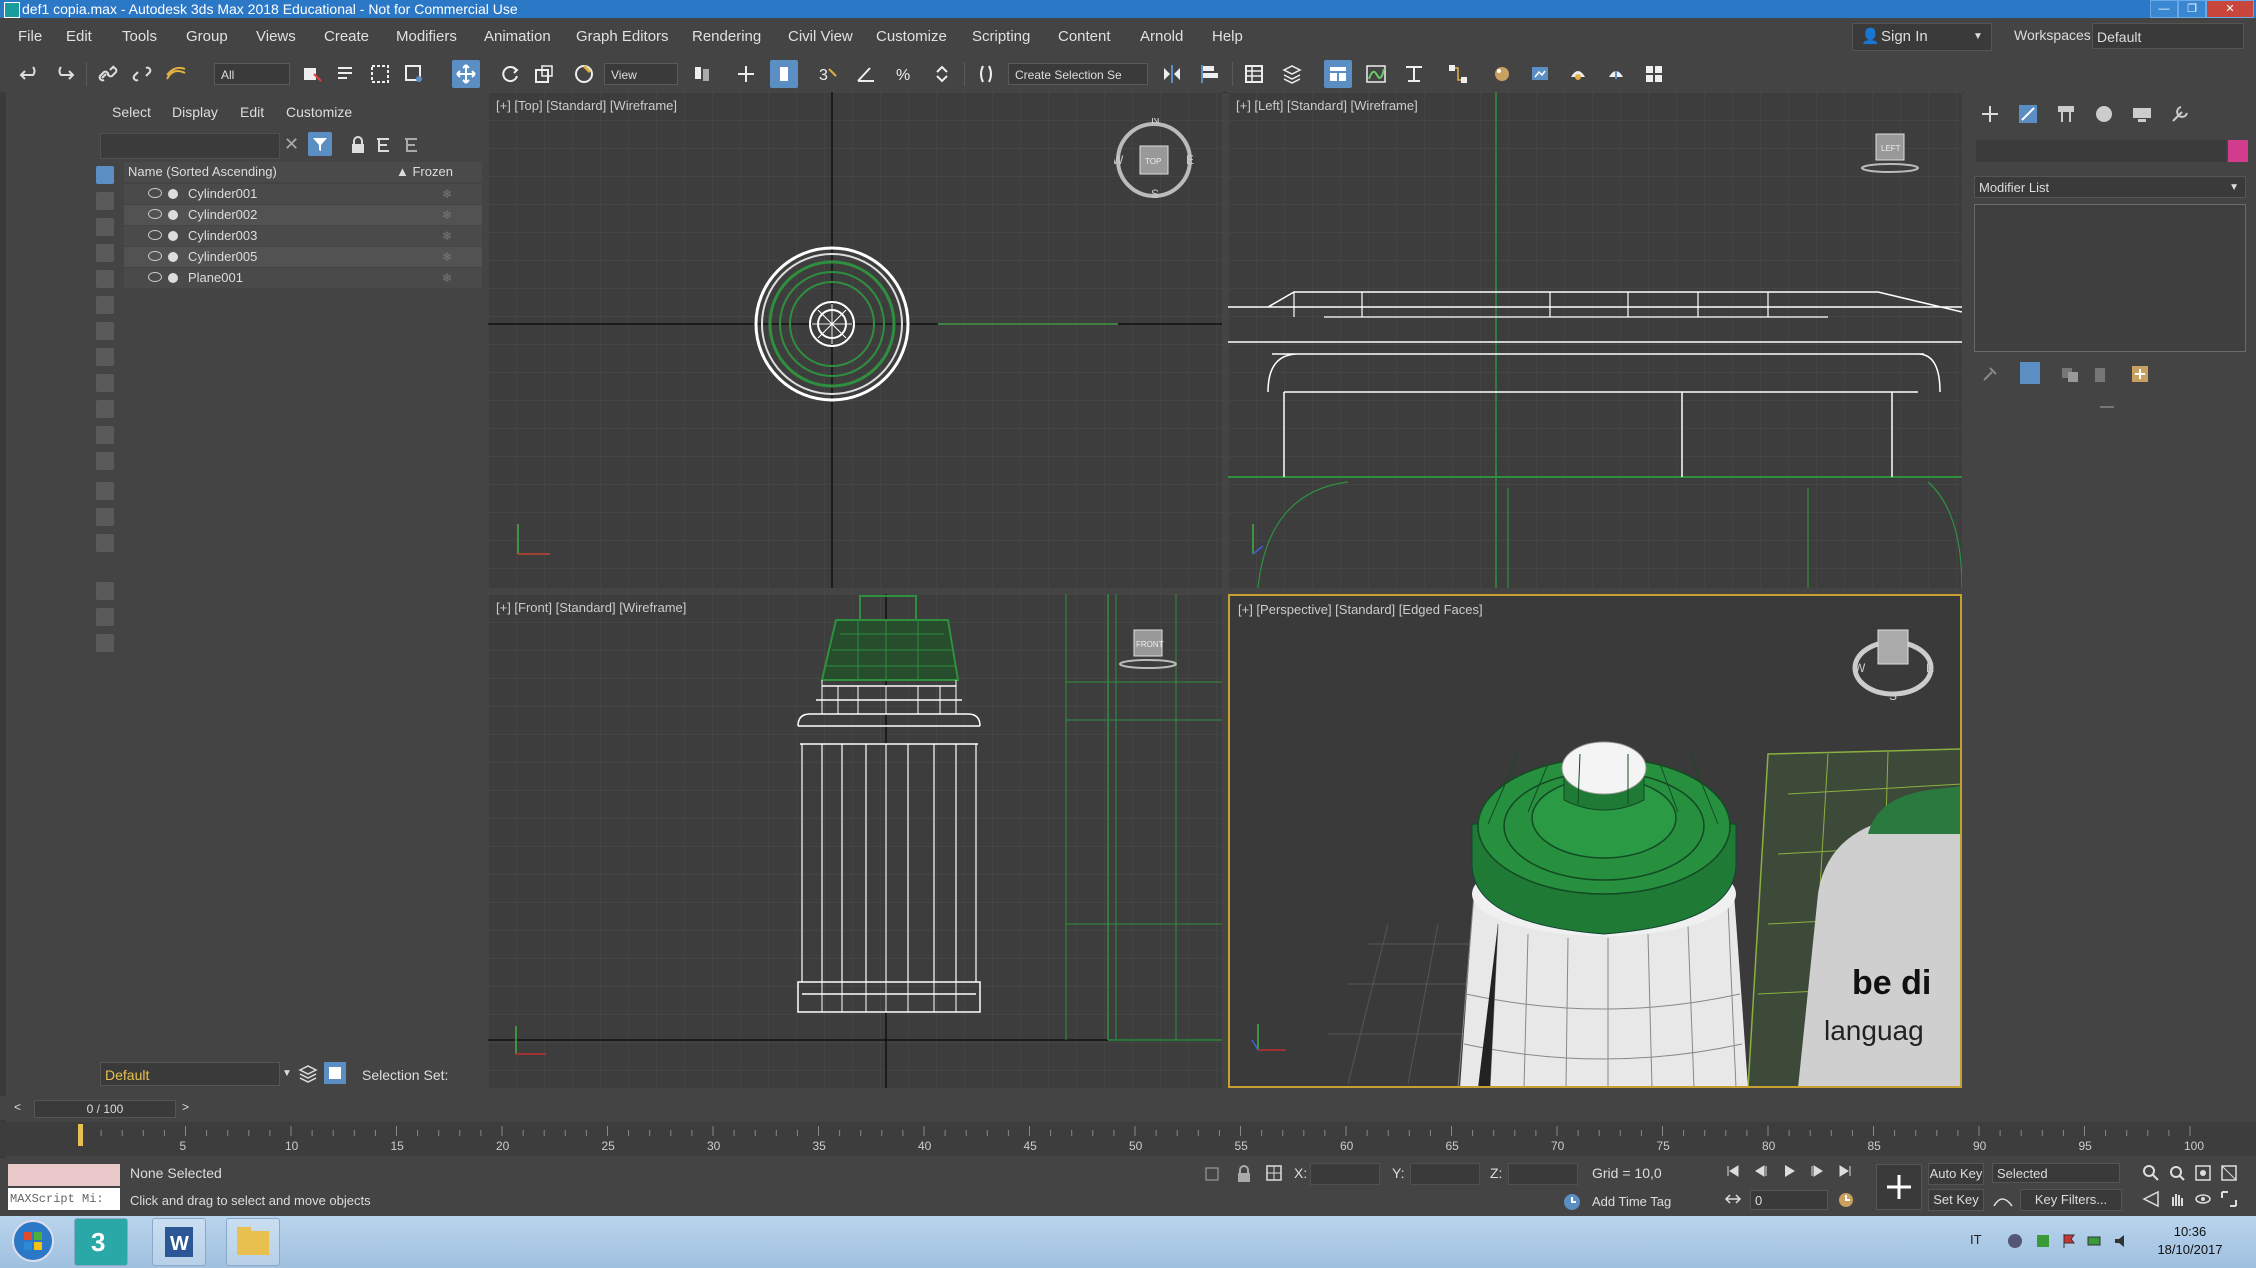  I want to click on menu-civil-view: Civil View, so click(820, 36).